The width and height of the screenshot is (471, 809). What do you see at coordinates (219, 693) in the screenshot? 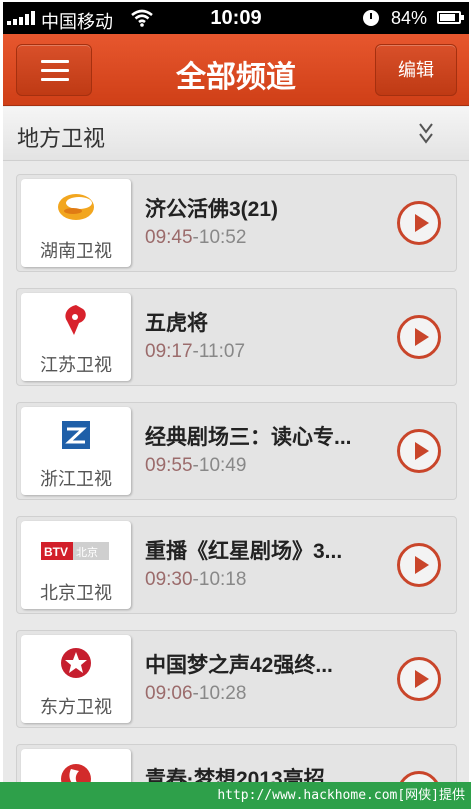
I see `program-end: -10:28` at bounding box center [219, 693].